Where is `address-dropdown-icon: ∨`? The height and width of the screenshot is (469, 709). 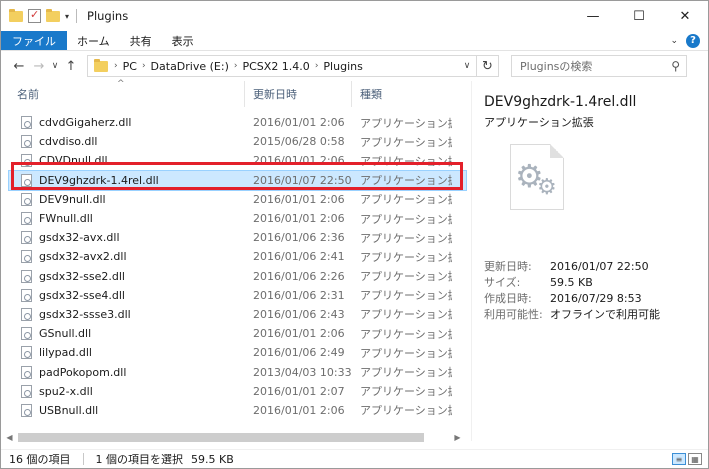
address-dropdown-icon: ∨ is located at coordinates (467, 66).